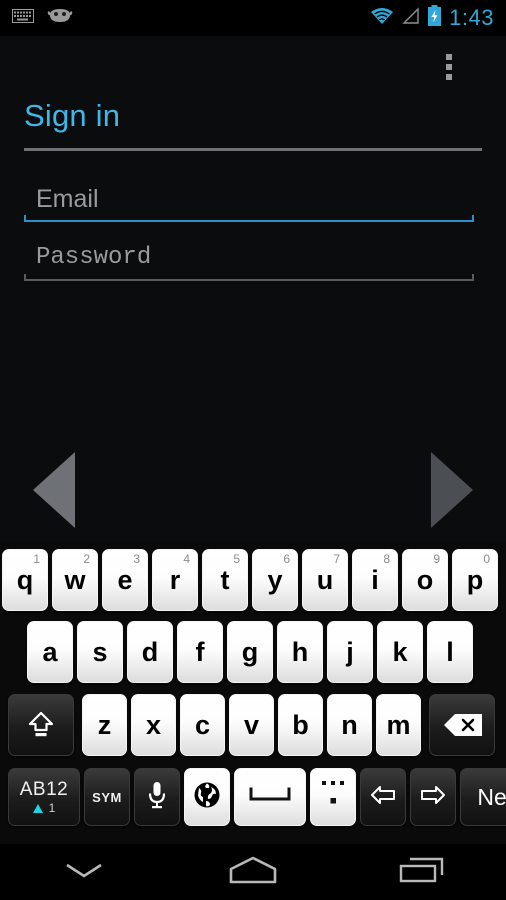 The image size is (506, 900). Describe the element at coordinates (350, 652) in the screenshot. I see `key-j: j` at that location.